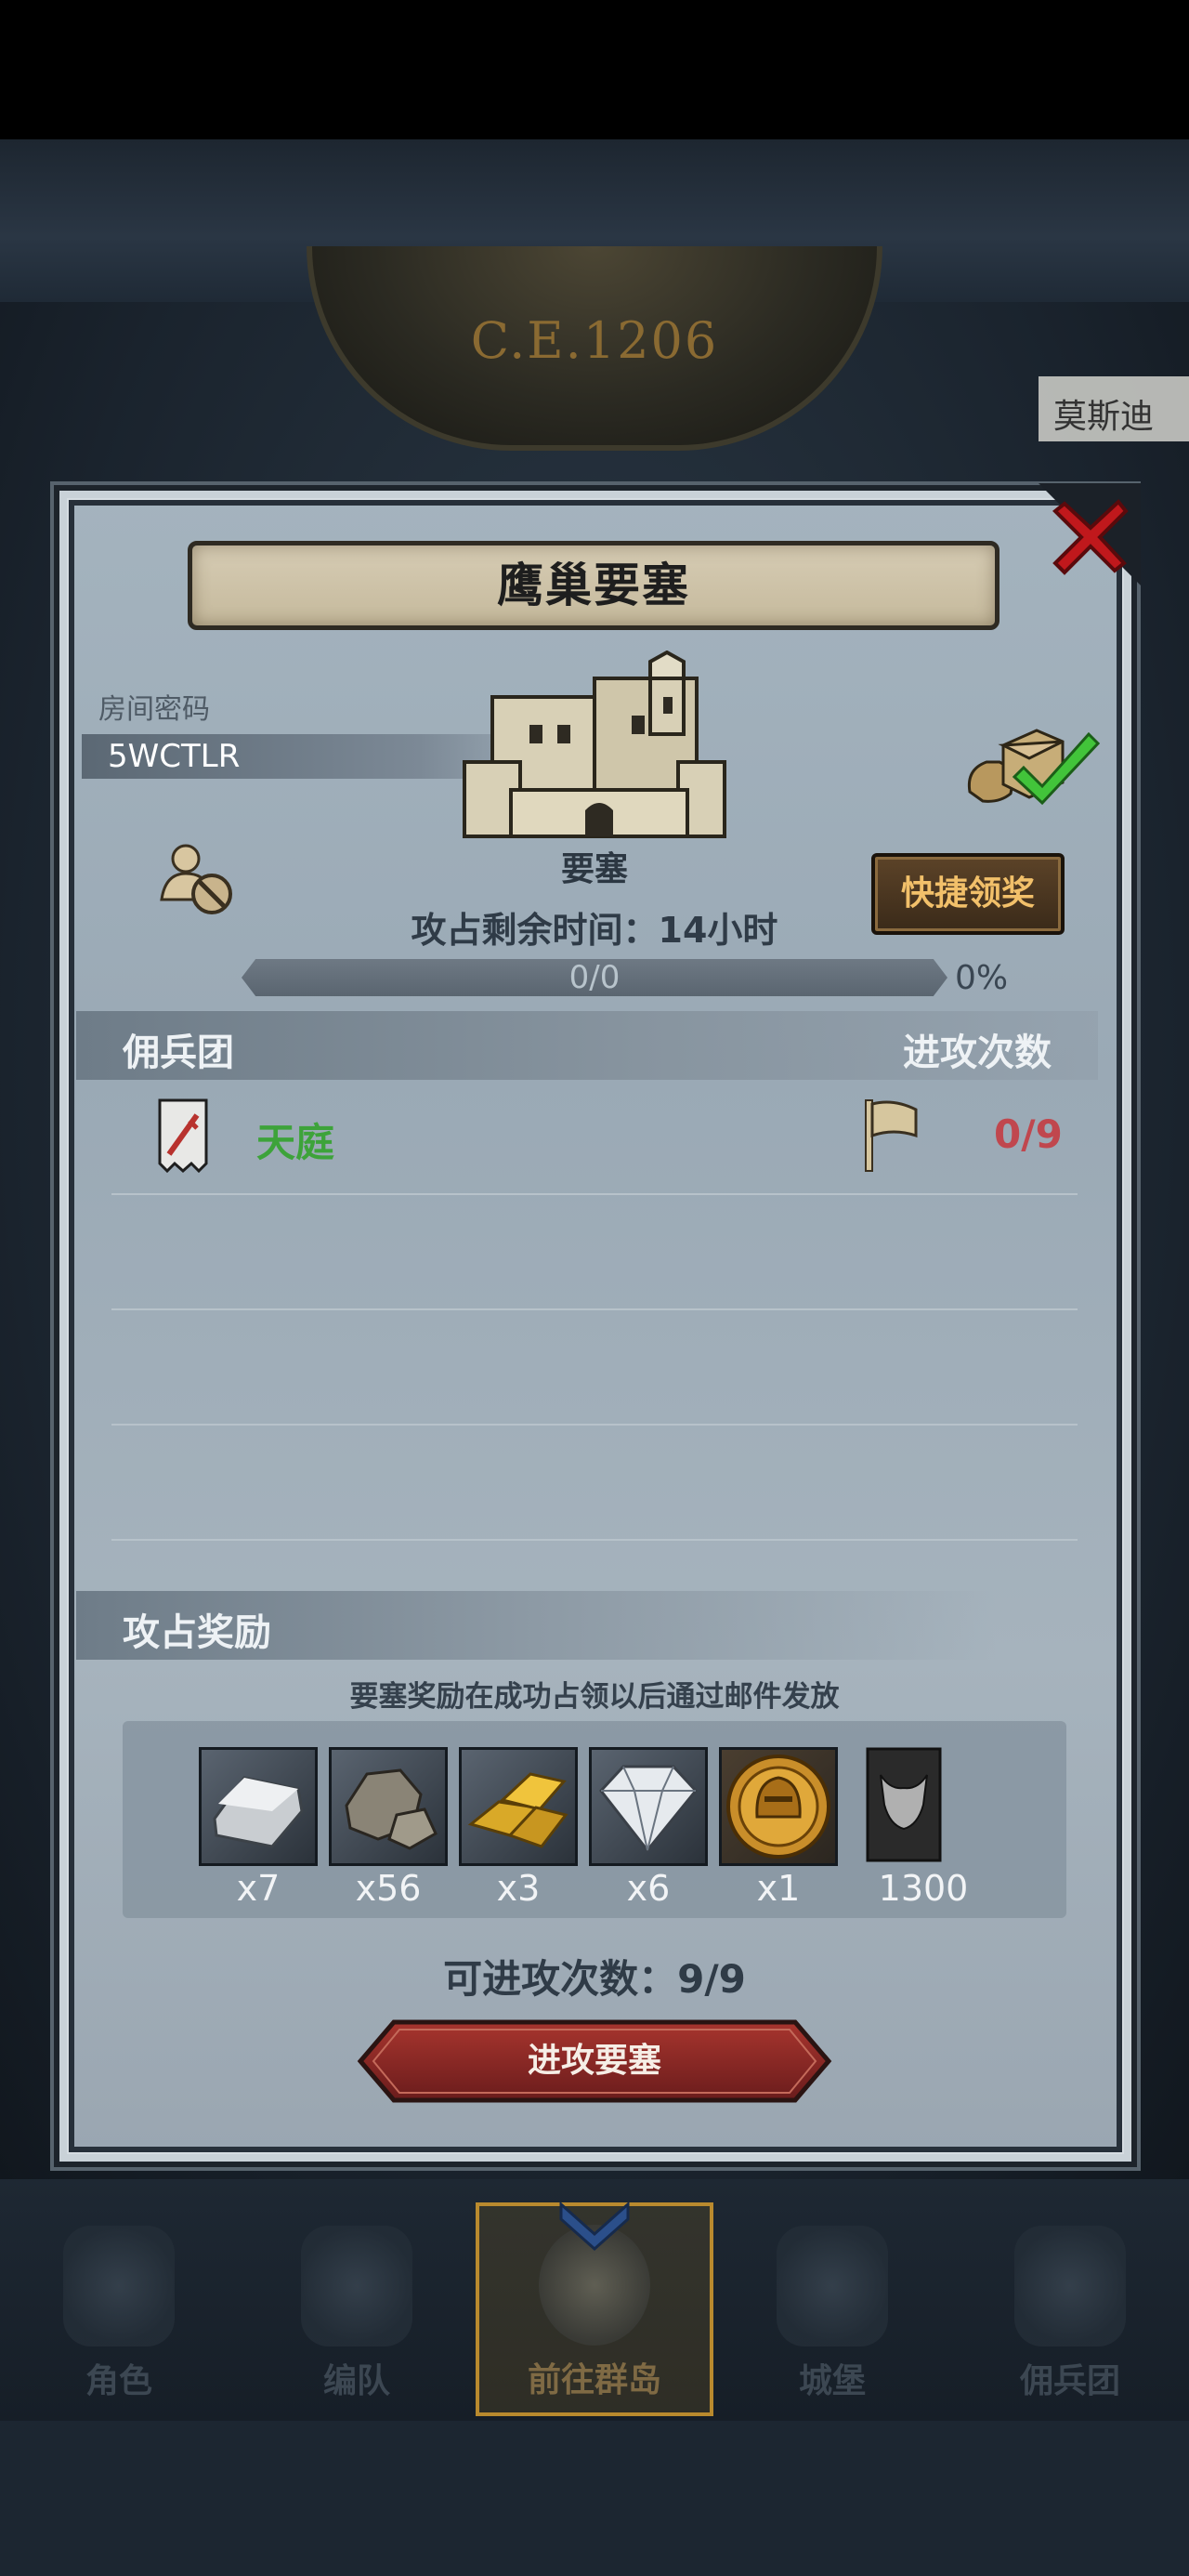 Image resolution: width=1189 pixels, height=2576 pixels. What do you see at coordinates (832, 2286) in the screenshot?
I see `castle-icon` at bounding box center [832, 2286].